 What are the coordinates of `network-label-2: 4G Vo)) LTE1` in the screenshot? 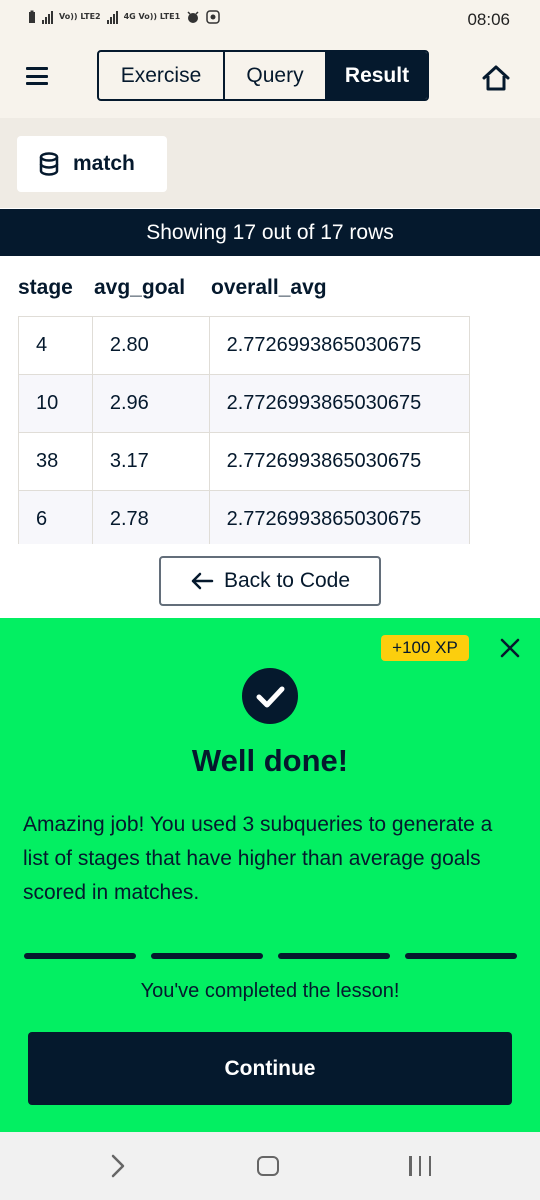 It's located at (152, 16).